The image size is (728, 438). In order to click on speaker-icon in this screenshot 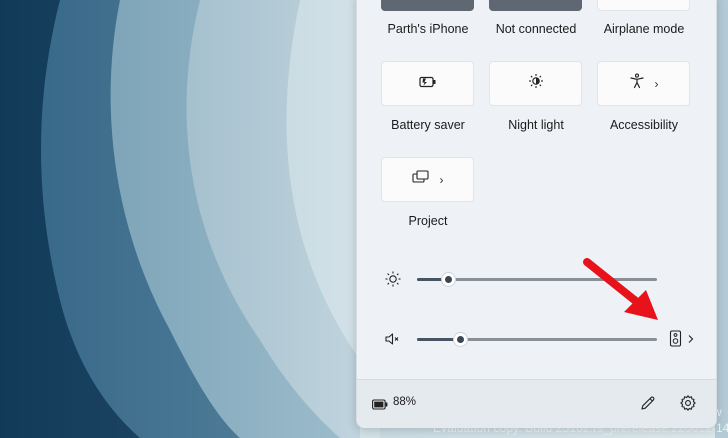, I will do `click(681, 338)`.